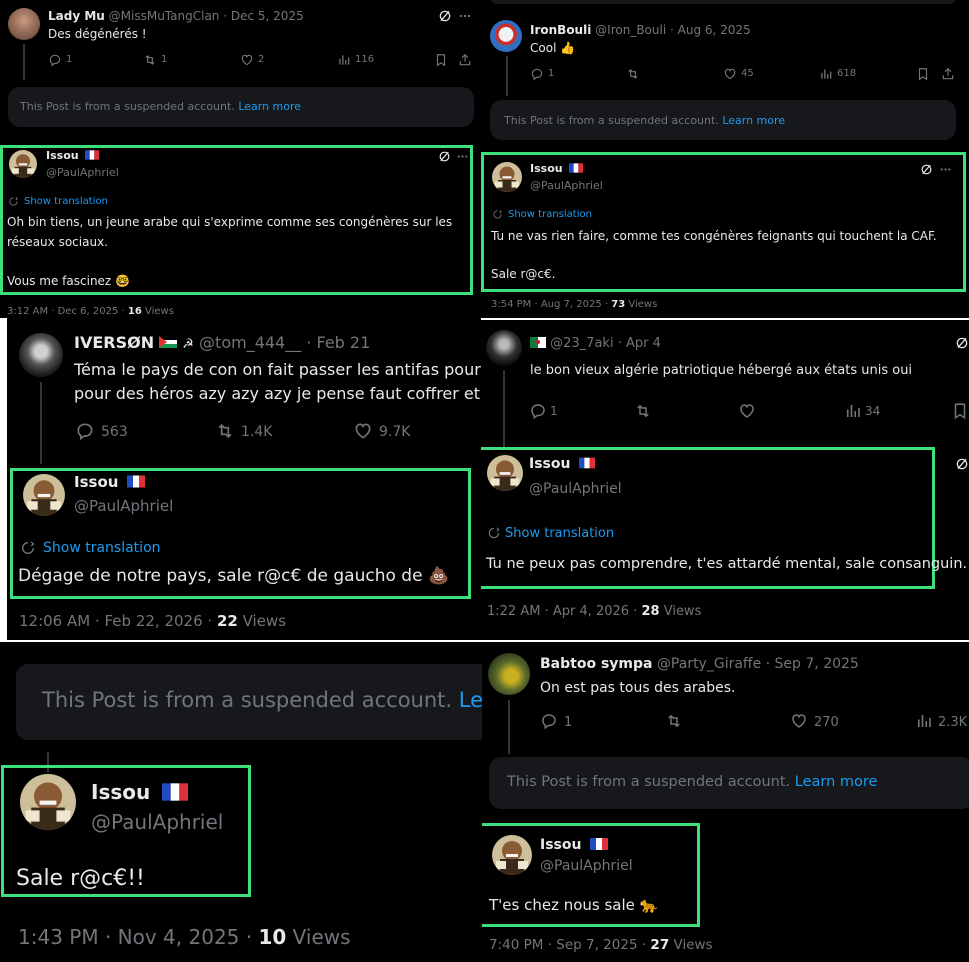  What do you see at coordinates (24, 24) in the screenshot?
I see `avatar-lady-mu` at bounding box center [24, 24].